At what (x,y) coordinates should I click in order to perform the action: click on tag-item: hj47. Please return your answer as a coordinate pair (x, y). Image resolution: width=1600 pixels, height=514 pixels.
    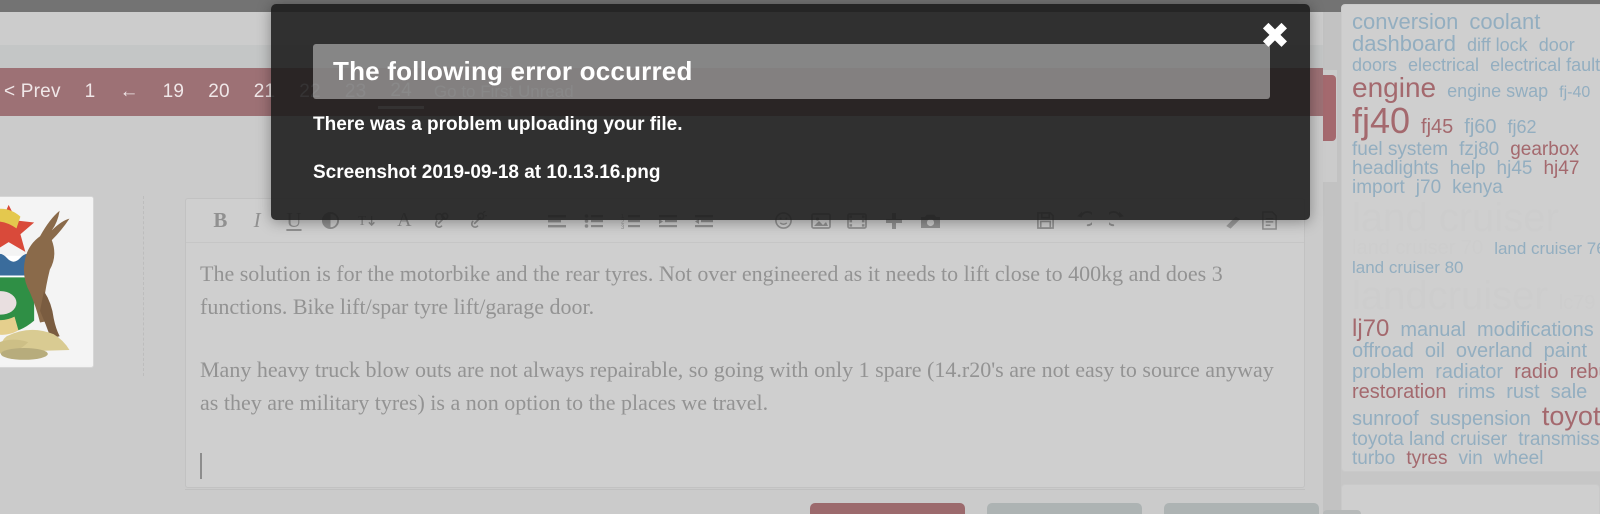
    Looking at the image, I should click on (1561, 168).